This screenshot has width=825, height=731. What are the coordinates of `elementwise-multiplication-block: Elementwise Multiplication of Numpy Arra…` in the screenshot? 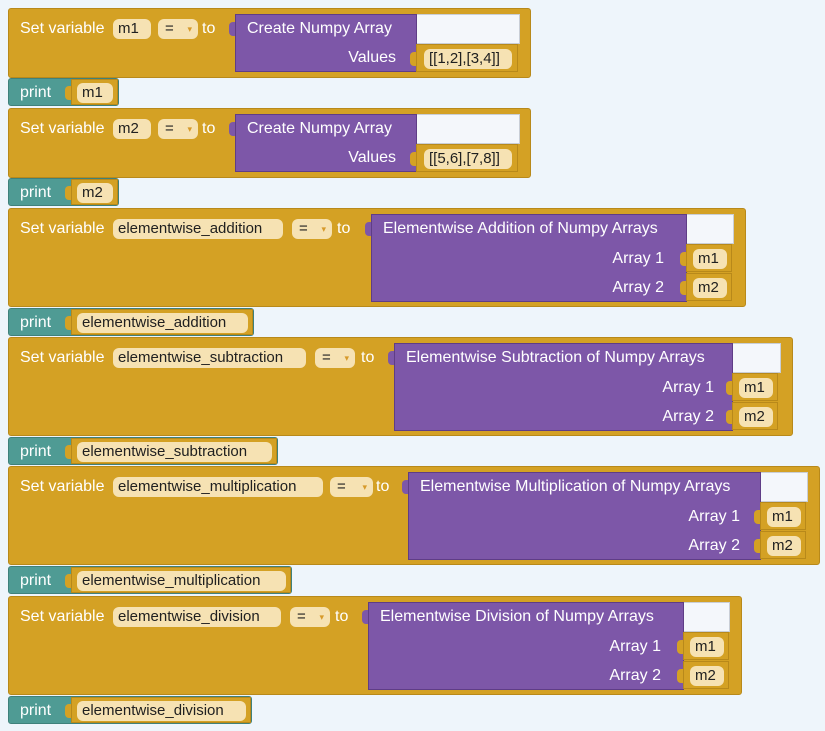 It's located at (581, 516).